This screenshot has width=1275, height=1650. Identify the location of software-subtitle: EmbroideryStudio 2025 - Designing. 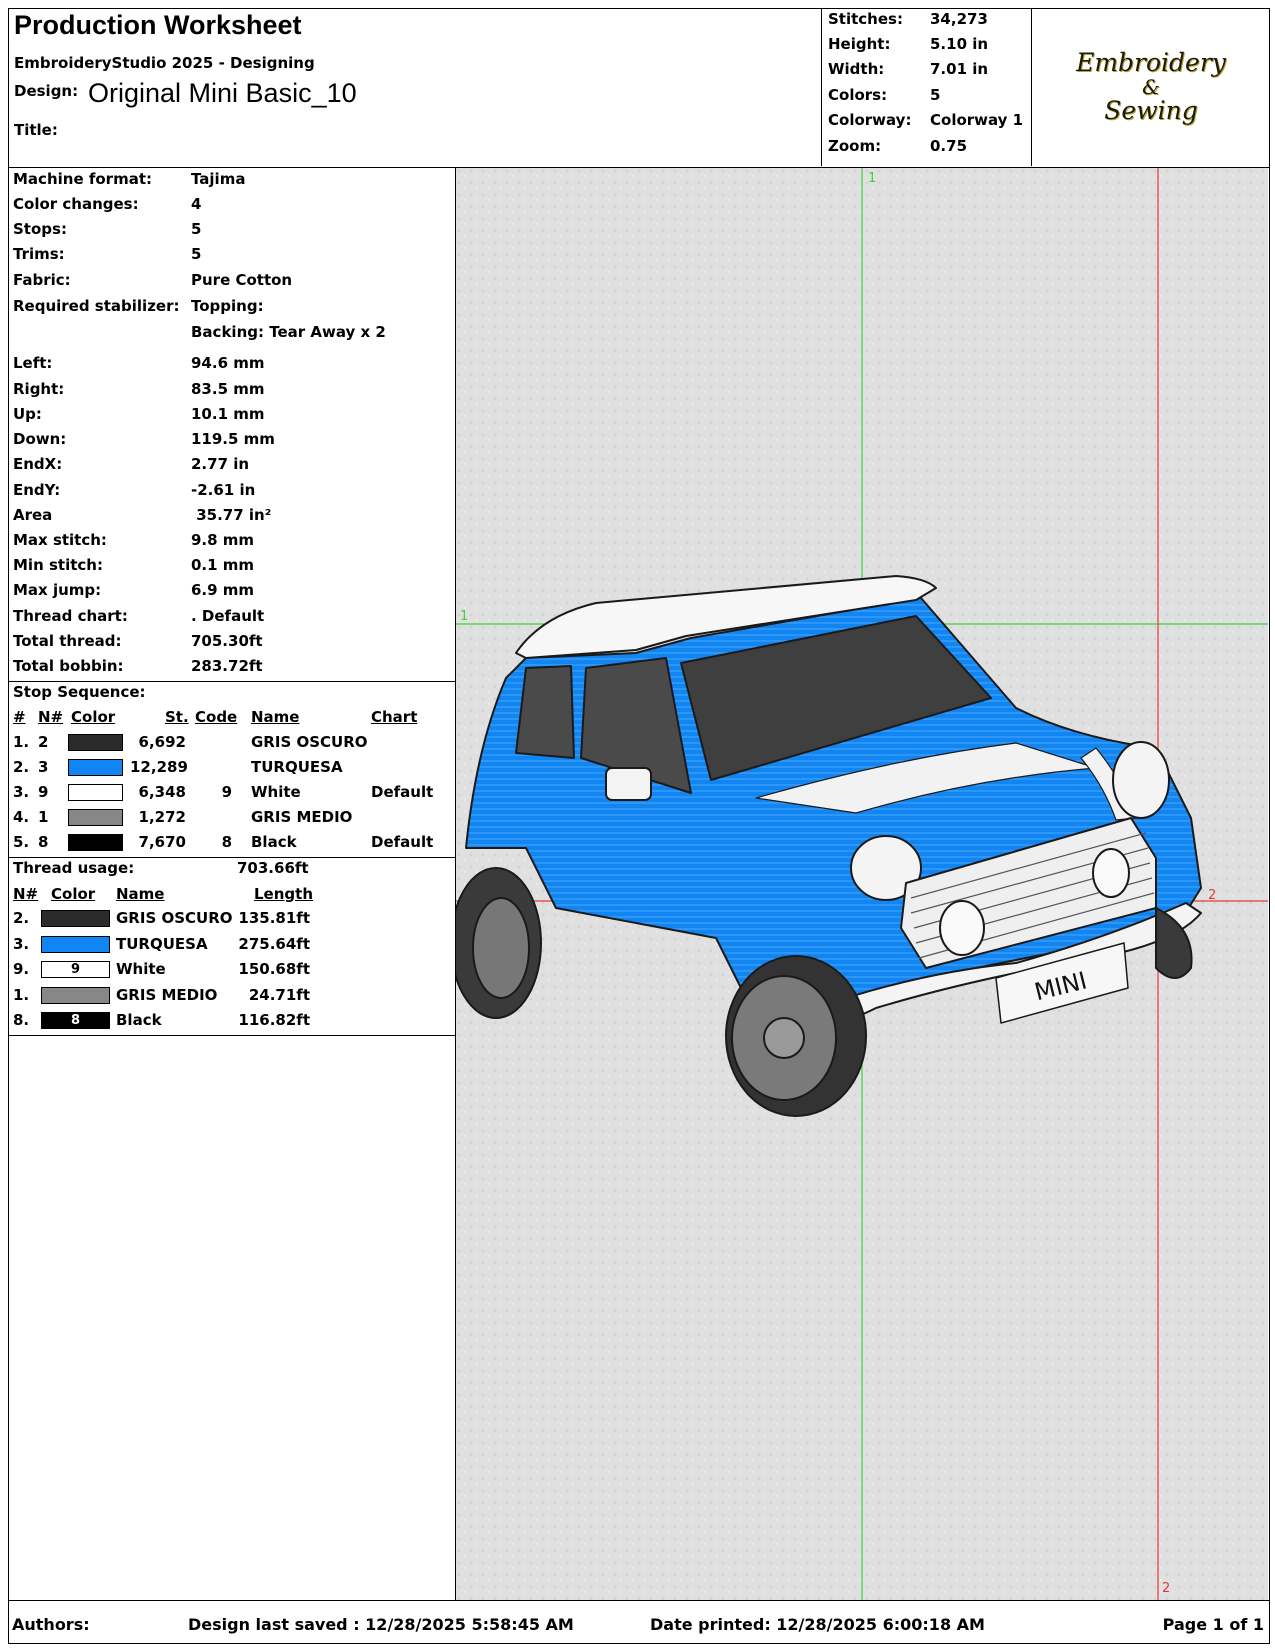
(164, 63).